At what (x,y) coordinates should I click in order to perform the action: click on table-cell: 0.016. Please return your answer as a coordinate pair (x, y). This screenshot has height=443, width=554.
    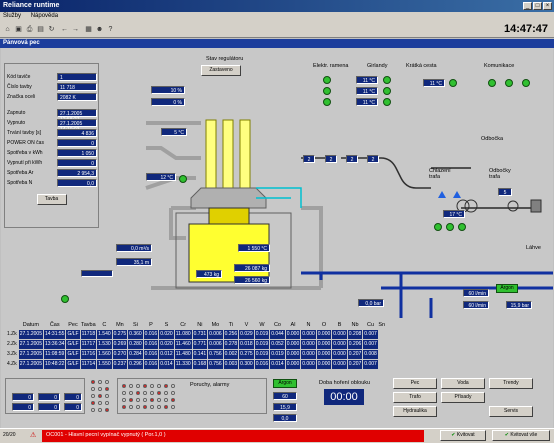
    Looking at the image, I should click on (151, 334).